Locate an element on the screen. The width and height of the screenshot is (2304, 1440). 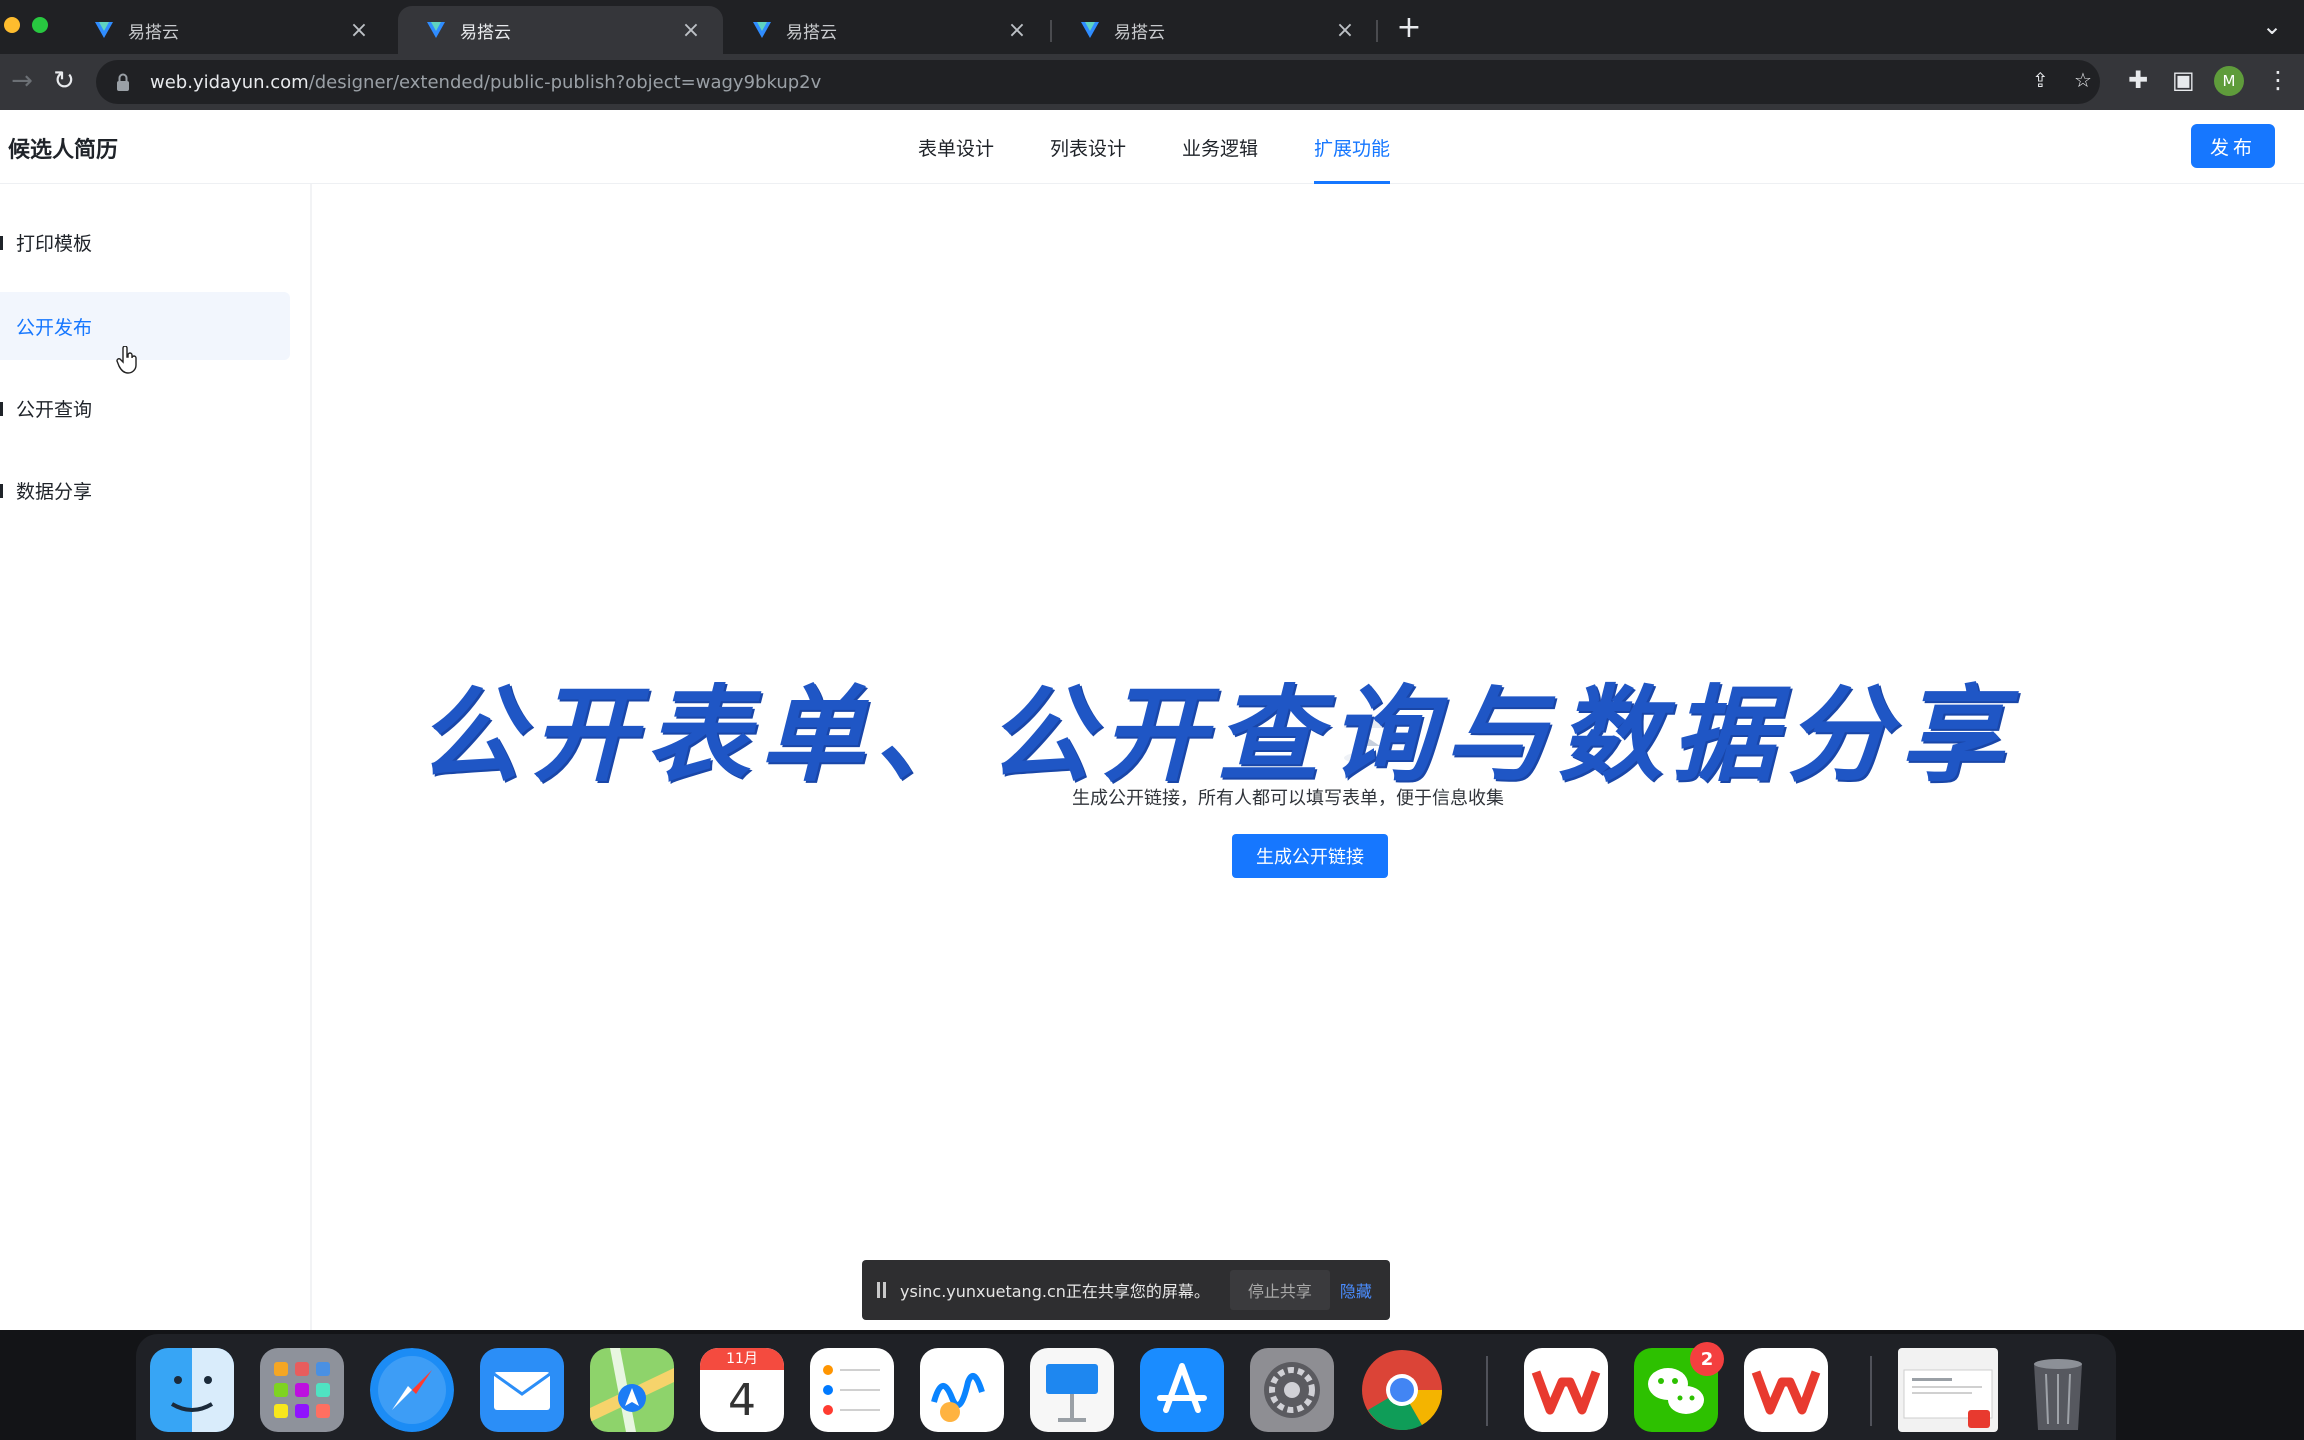
browser-tab-1: 易搭云 × is located at coordinates (228, 30).